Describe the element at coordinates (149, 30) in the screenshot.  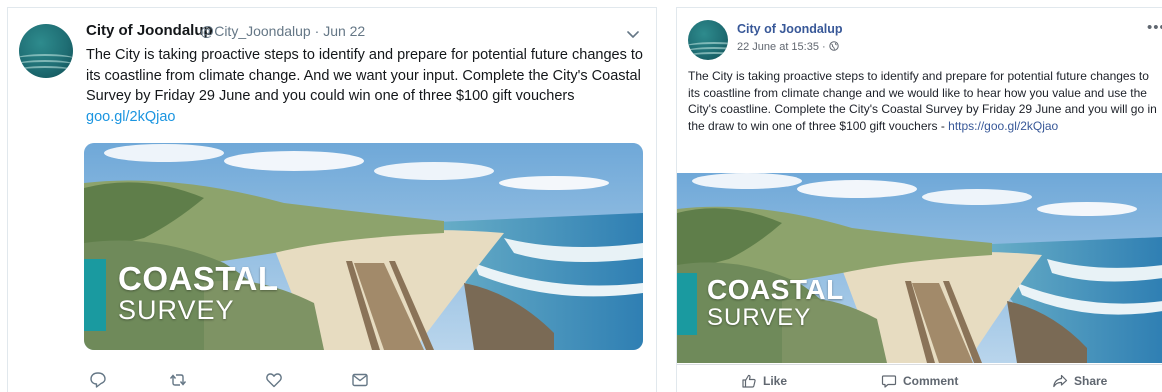
I see `display-name: City of Joondalup` at that location.